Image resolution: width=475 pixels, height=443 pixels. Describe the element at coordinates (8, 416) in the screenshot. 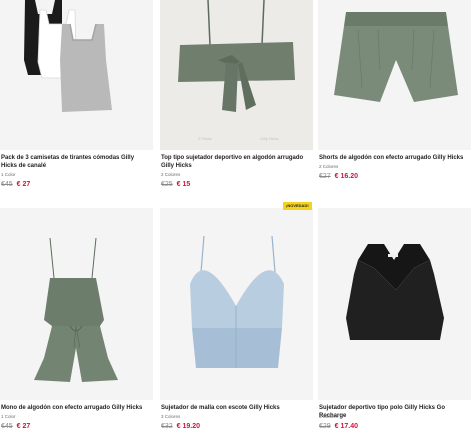

I see `product-colors-4: 1 Color` at that location.